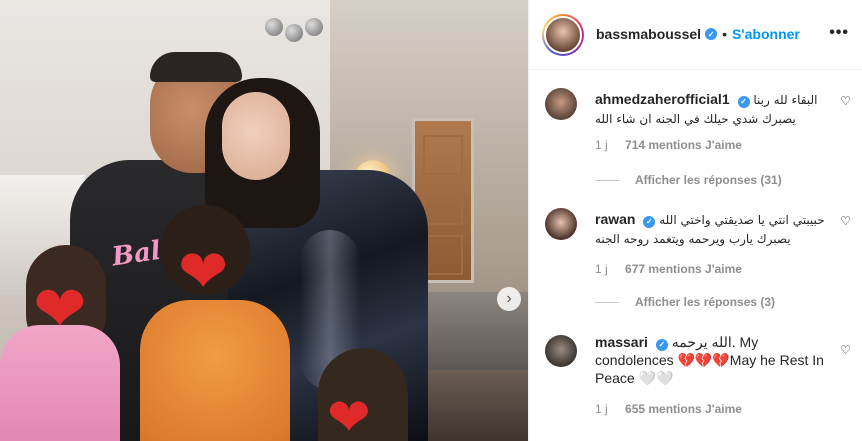  I want to click on woman-face, so click(256, 136).